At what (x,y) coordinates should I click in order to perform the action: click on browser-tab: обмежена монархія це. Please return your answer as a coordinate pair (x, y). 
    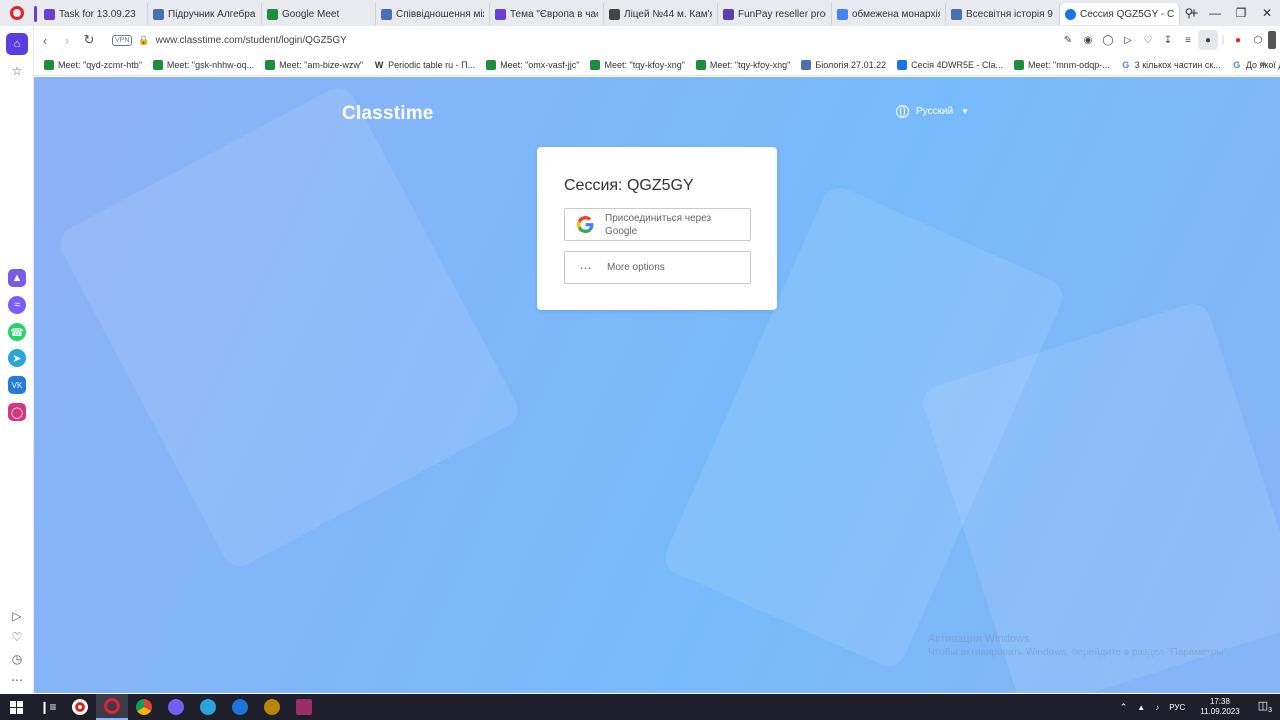
    Looking at the image, I should click on (889, 14).